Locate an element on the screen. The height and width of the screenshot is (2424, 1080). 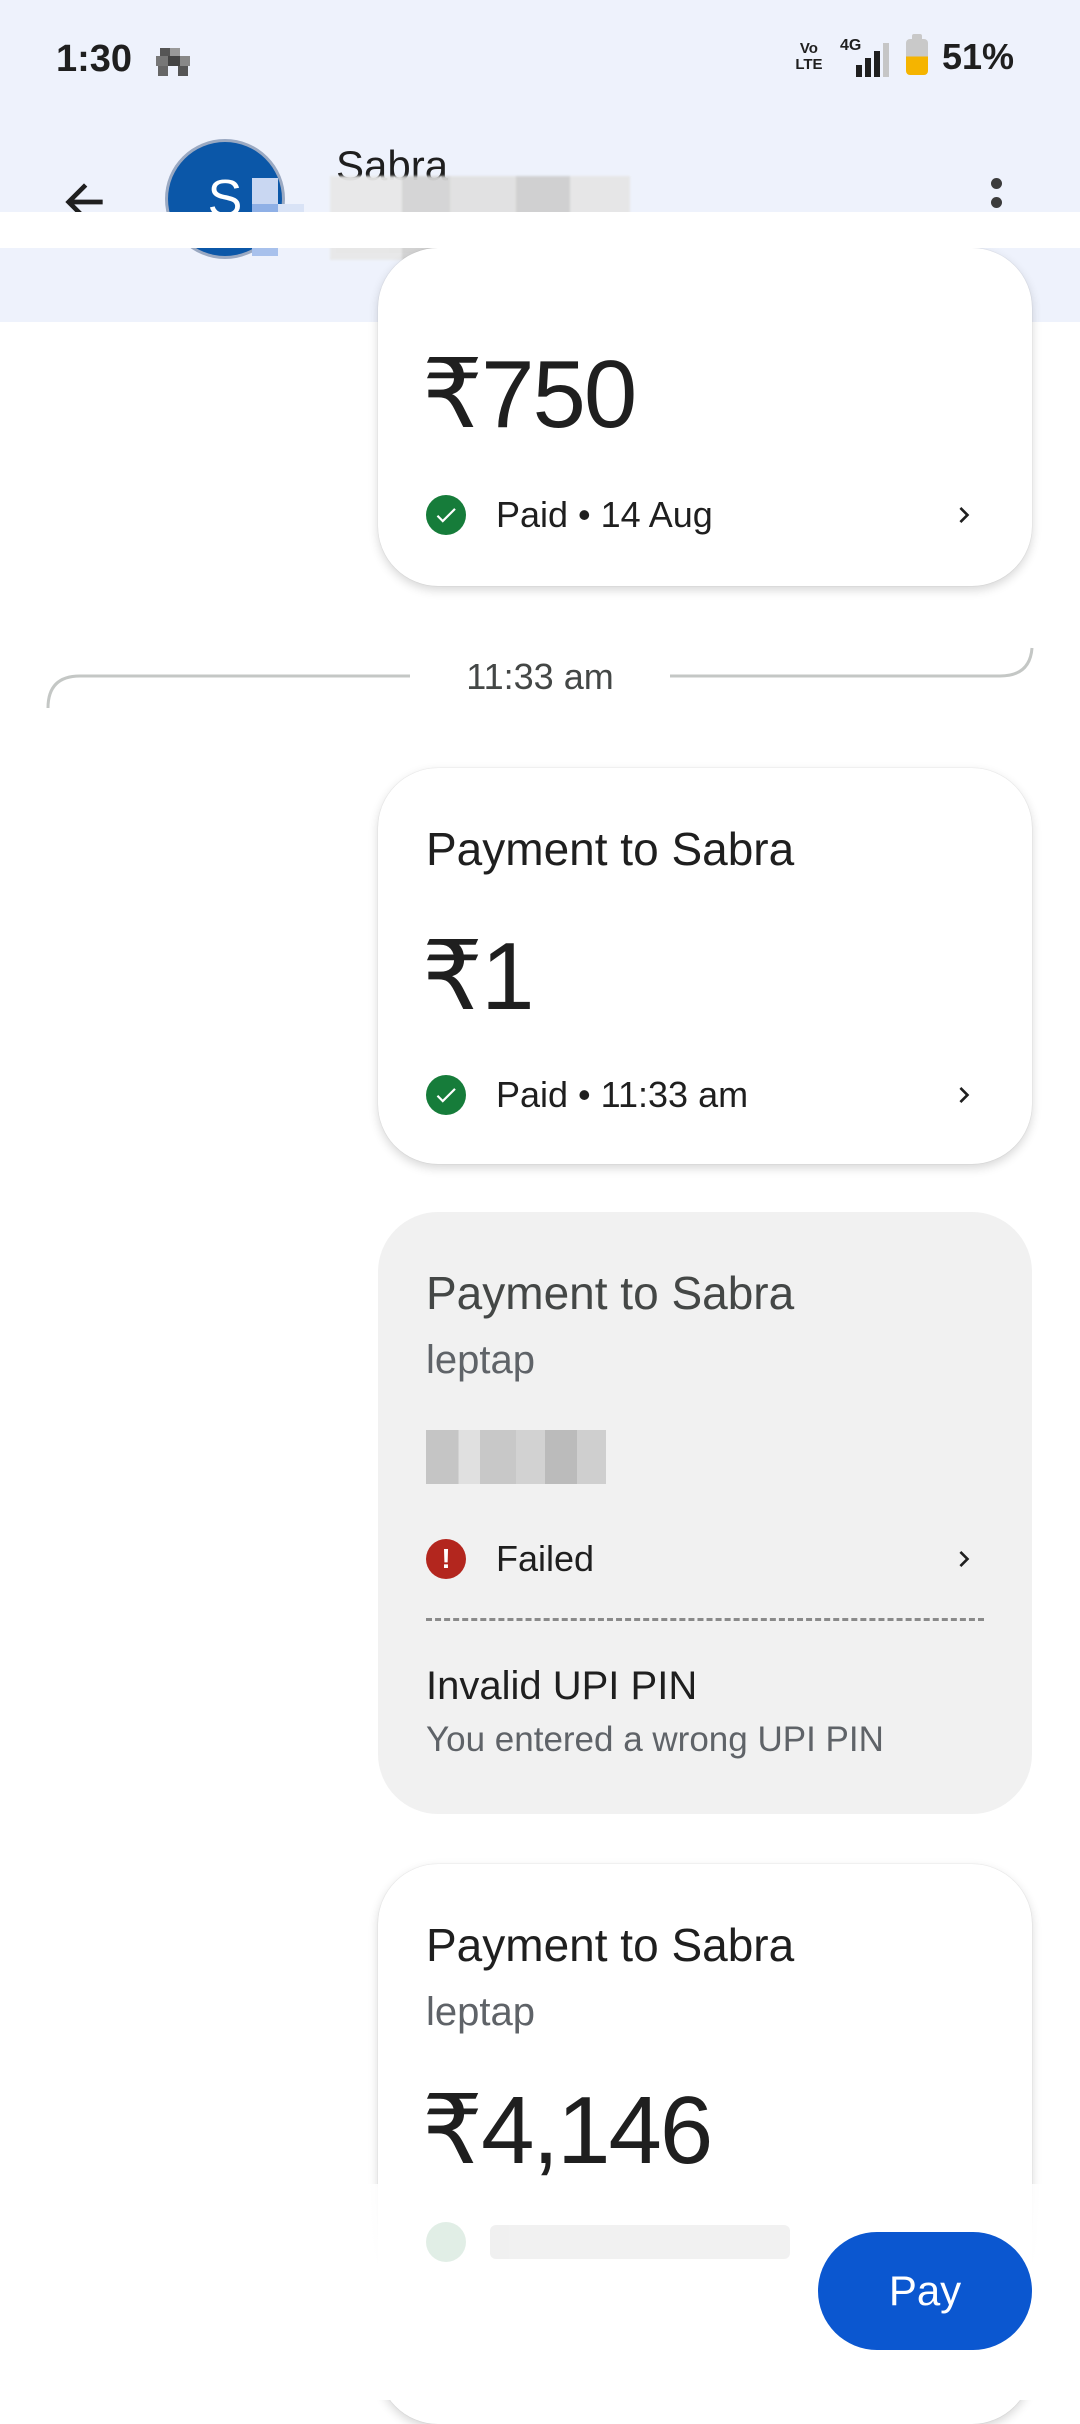
error-description: You entered a wrong UPI PIN is located at coordinates (655, 1739).